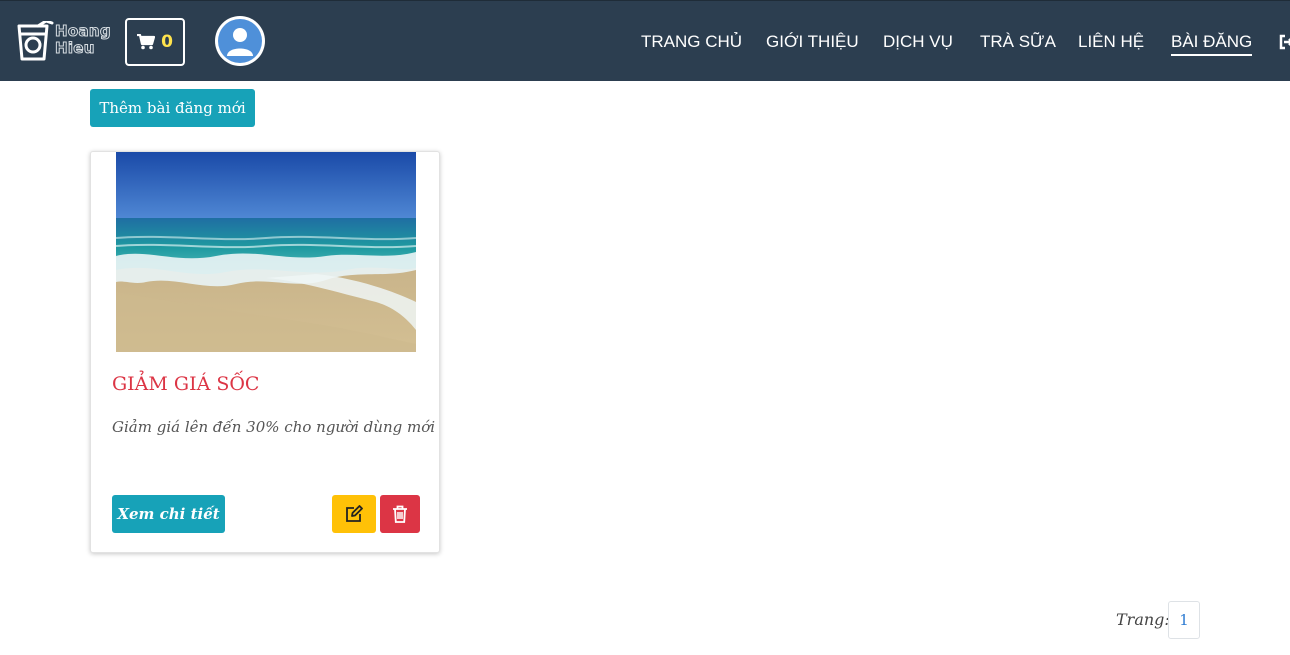 Image resolution: width=1290 pixels, height=655 pixels. I want to click on nav-item-trang-chu: TRANG CHỦ, so click(691, 42).